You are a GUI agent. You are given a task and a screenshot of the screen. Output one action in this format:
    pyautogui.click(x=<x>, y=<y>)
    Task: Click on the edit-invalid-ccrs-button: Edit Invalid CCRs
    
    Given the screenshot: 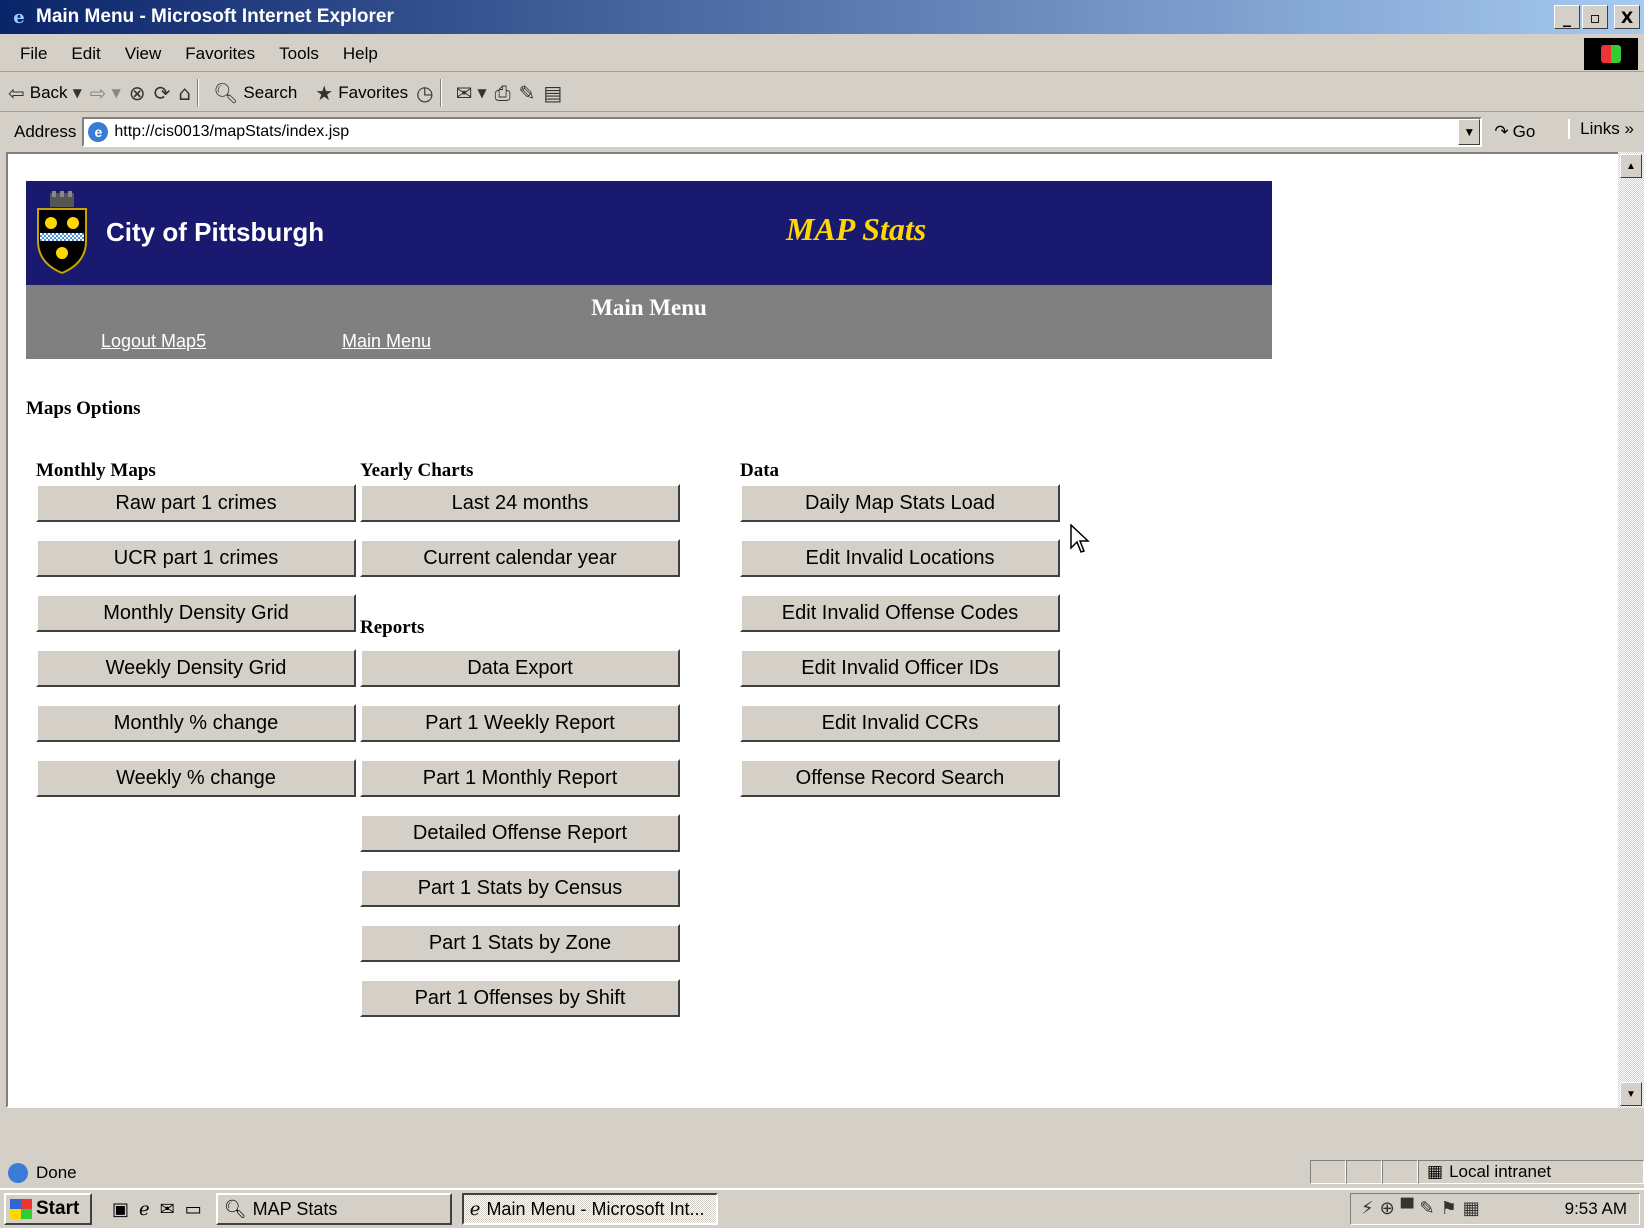 What is the action you would take?
    pyautogui.click(x=900, y=723)
    